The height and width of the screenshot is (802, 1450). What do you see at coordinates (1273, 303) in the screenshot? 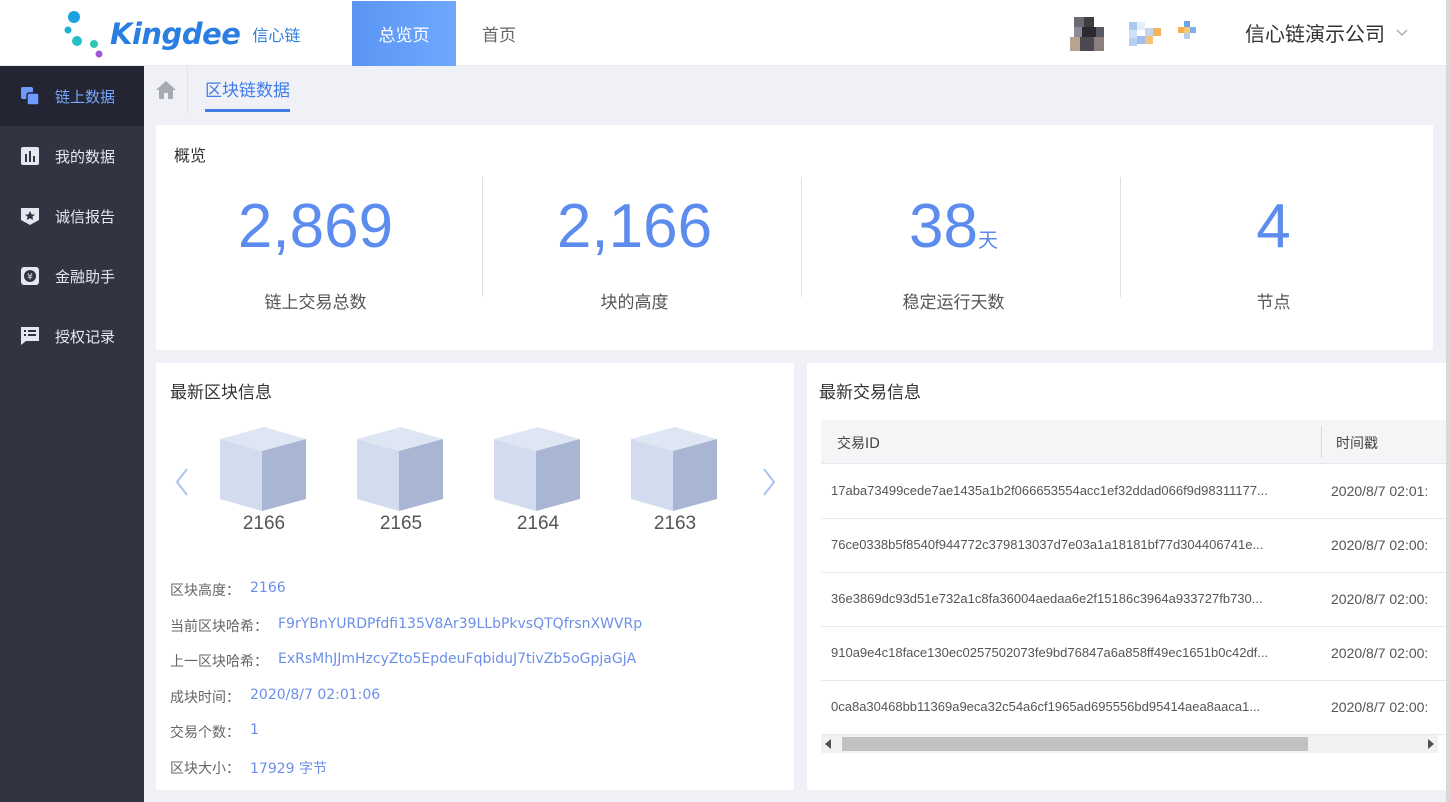
I see `stat-label: 节点` at bounding box center [1273, 303].